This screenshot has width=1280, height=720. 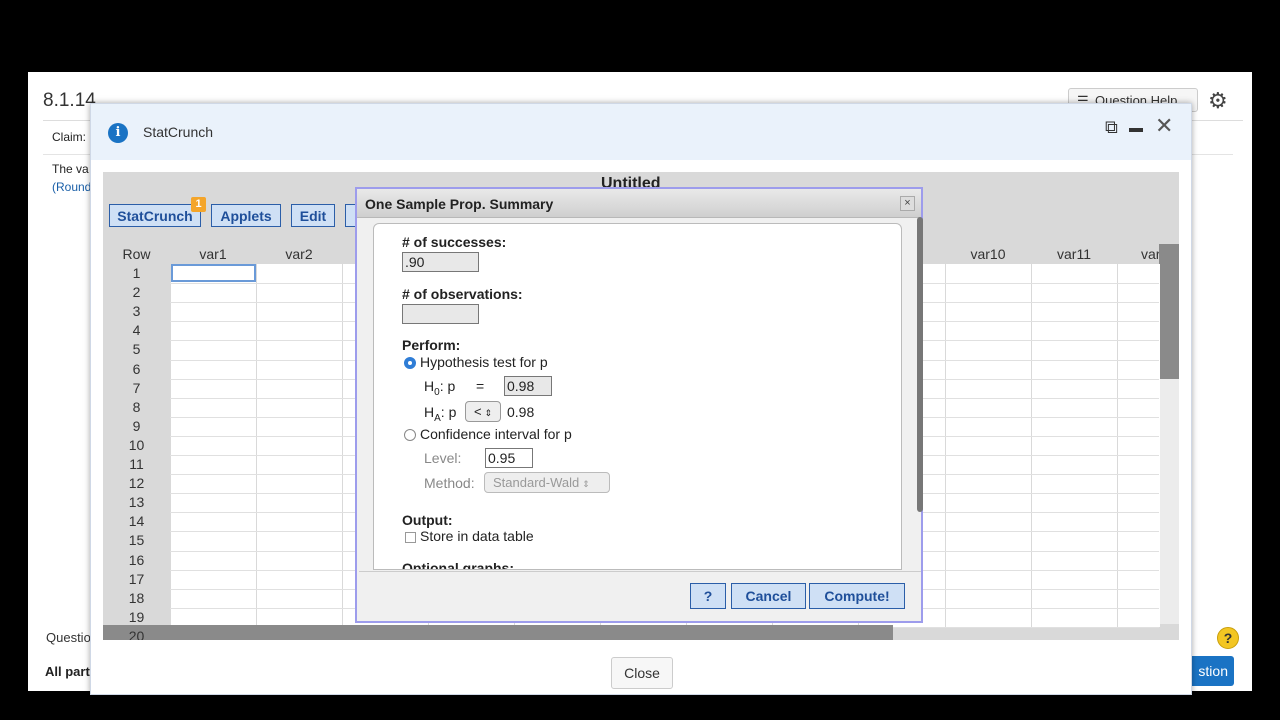 What do you see at coordinates (427, 520) in the screenshot?
I see `output-label: Output:` at bounding box center [427, 520].